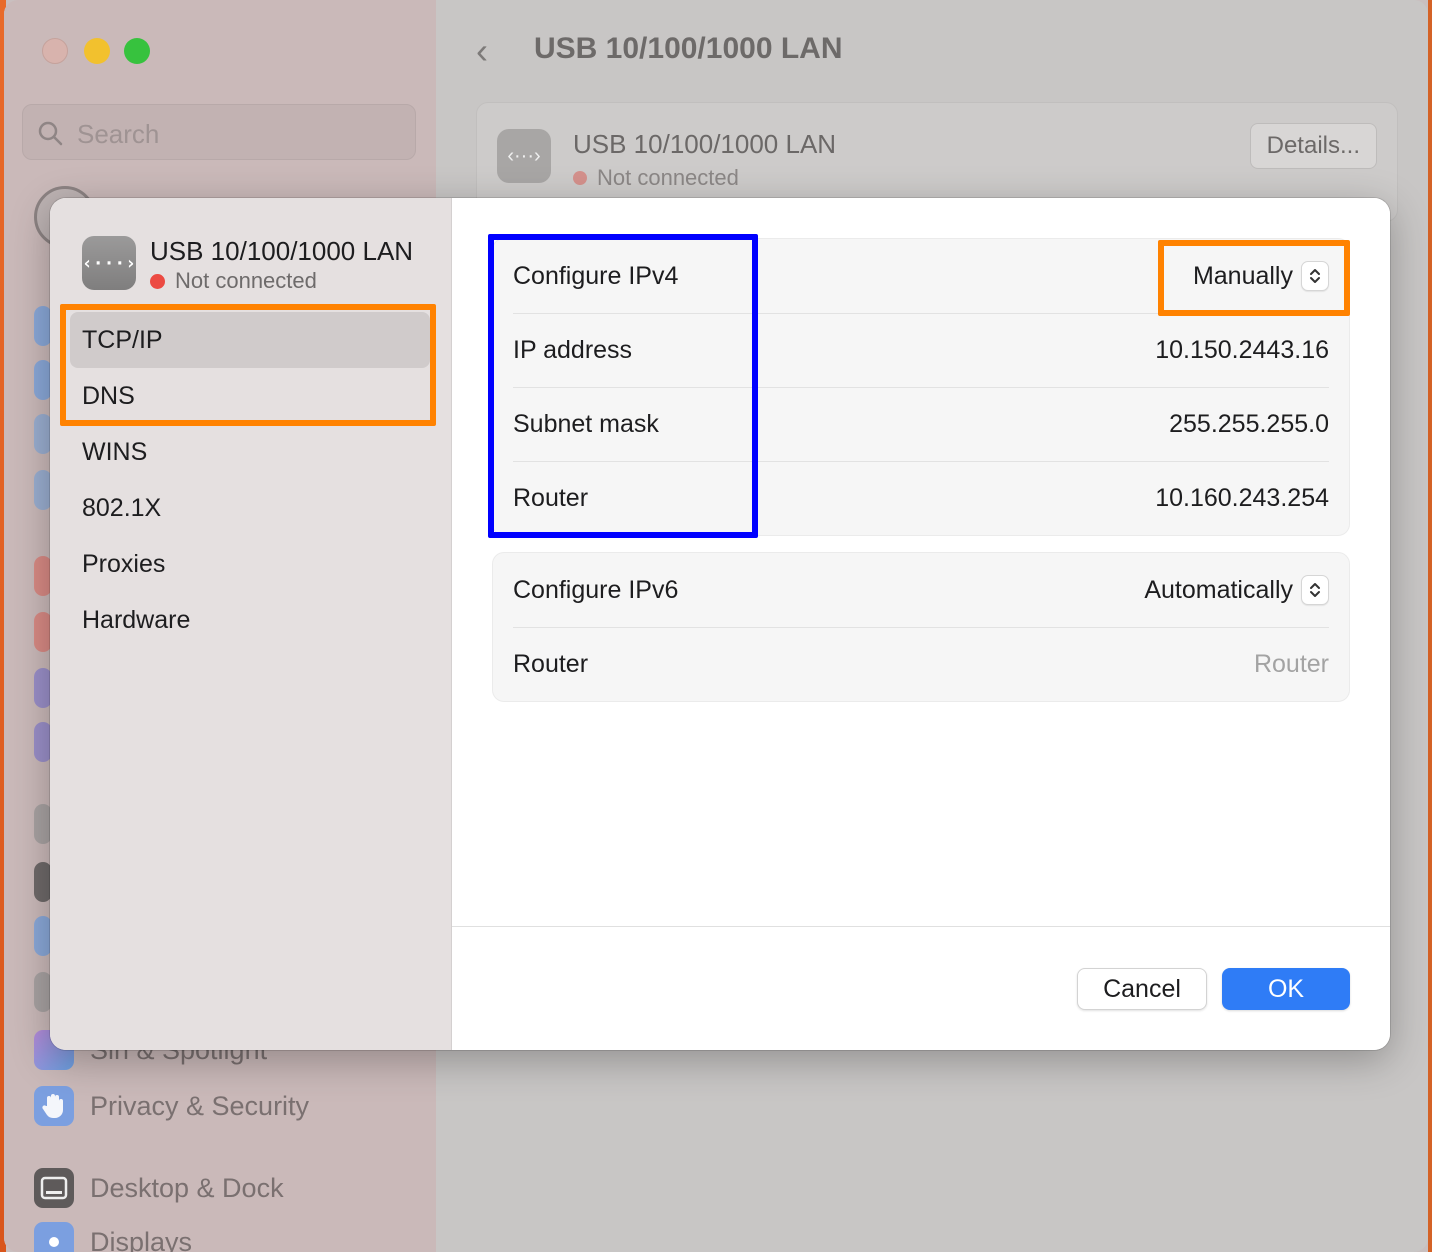 Image resolution: width=1432 pixels, height=1252 pixels. Describe the element at coordinates (921, 926) in the screenshot. I see `footer-divider` at that location.